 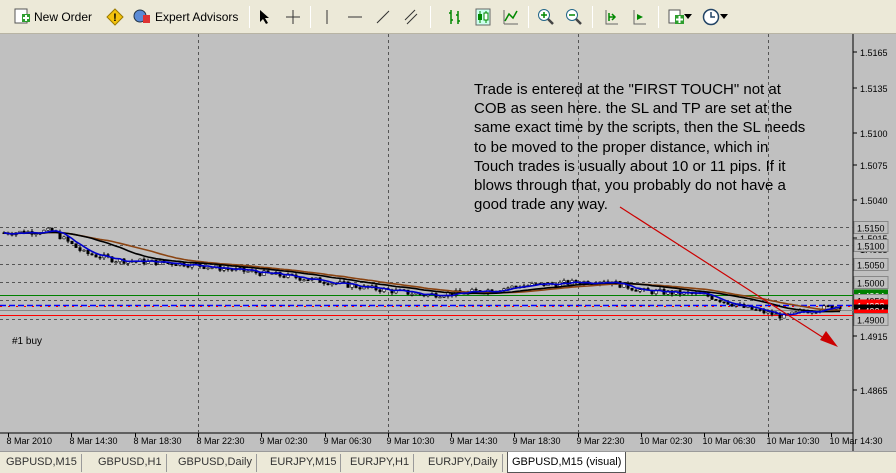 I want to click on price-scale-label: 1.4915, so click(x=874, y=337).